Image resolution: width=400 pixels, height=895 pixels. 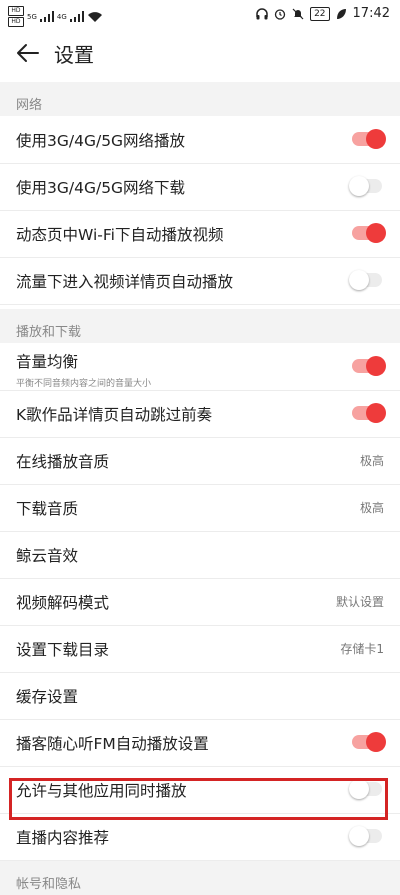 What do you see at coordinates (16, 11) in the screenshot?
I see `hd-badge-1: HD` at bounding box center [16, 11].